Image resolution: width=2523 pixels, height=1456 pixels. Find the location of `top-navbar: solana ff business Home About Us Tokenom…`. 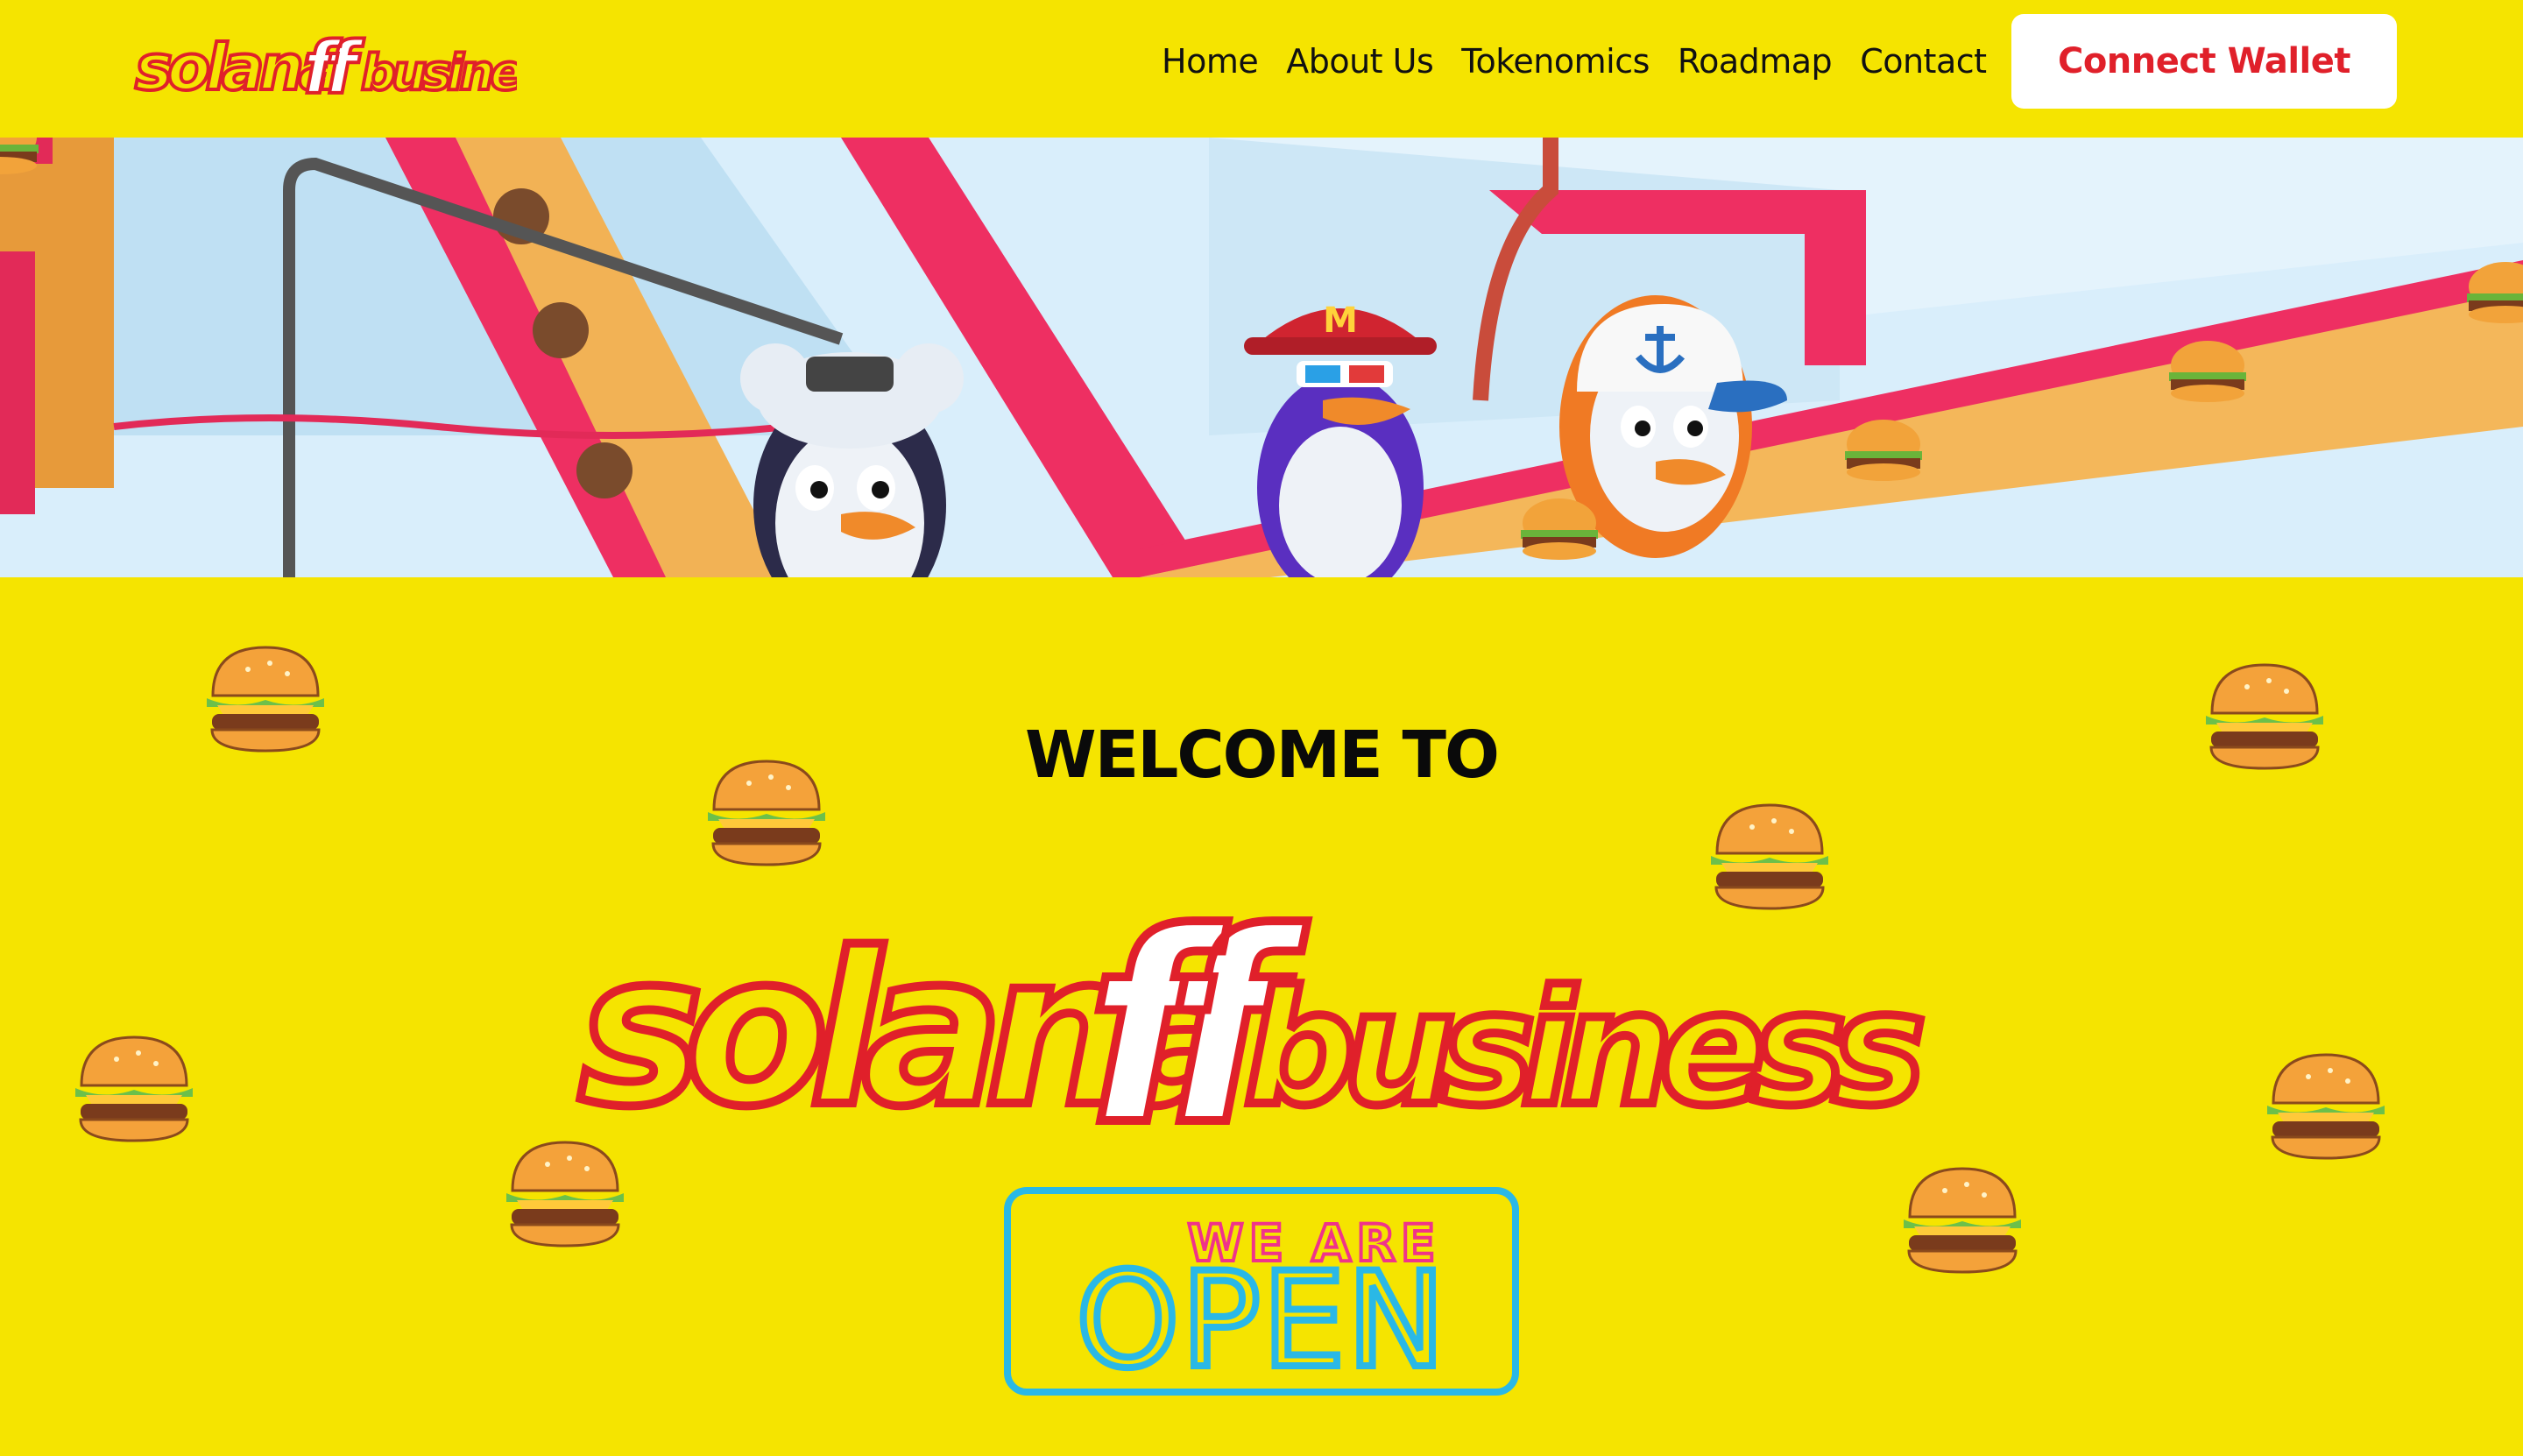

top-navbar: solana ff business Home About Us Tokenom… is located at coordinates (1261, 69).